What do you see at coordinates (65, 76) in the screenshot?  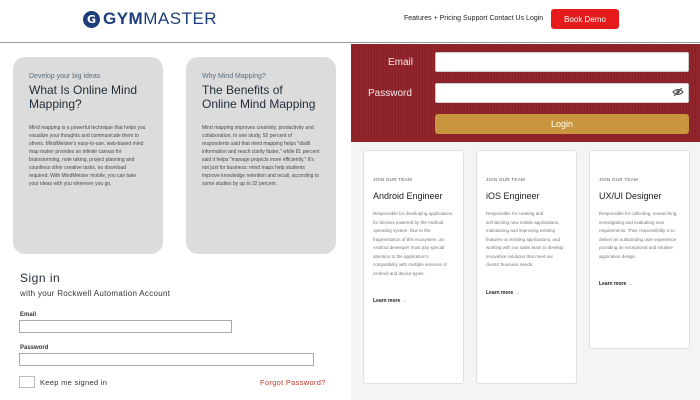 I see `card-kicker: Develop your big ideas` at bounding box center [65, 76].